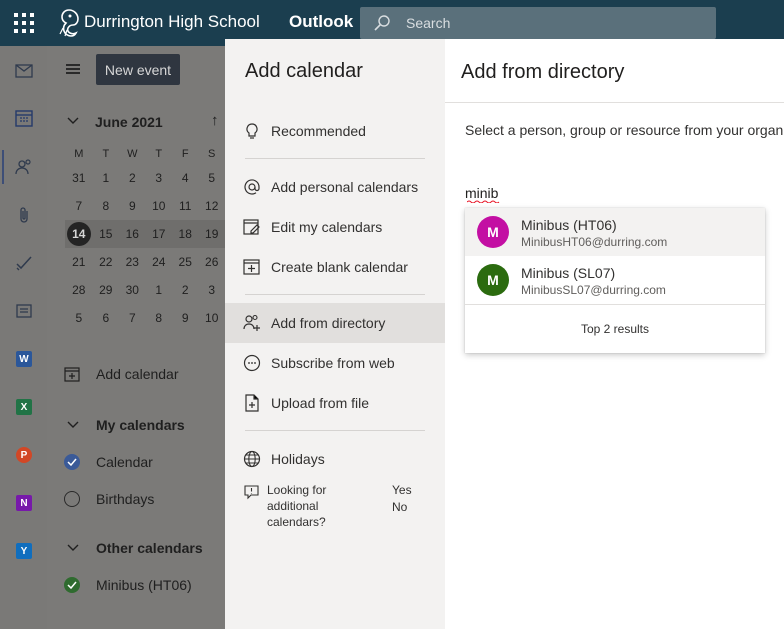 Image resolution: width=784 pixels, height=629 pixels. I want to click on directory-search-input, so click(615, 193).